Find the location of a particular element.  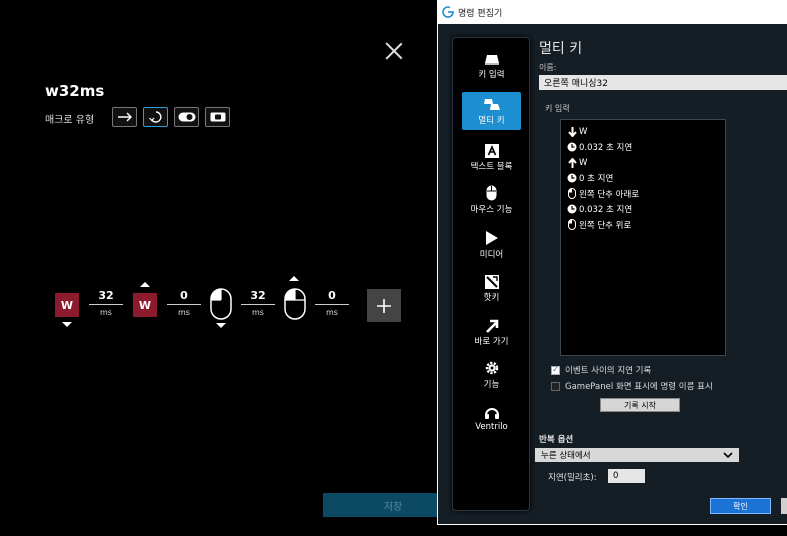

category-label: 미디어 is located at coordinates (491, 255).